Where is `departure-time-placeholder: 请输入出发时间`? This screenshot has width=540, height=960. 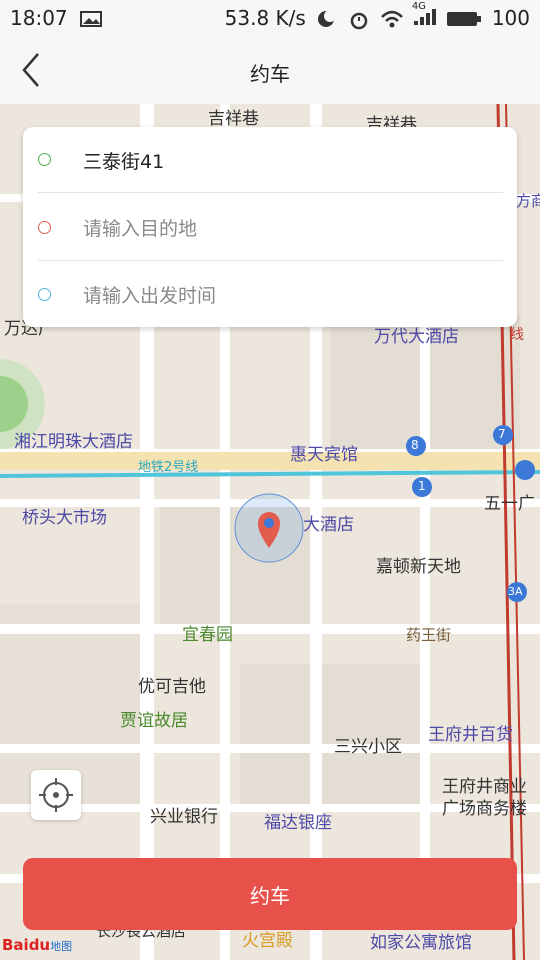 departure-time-placeholder: 请输入出发时间 is located at coordinates (150, 295).